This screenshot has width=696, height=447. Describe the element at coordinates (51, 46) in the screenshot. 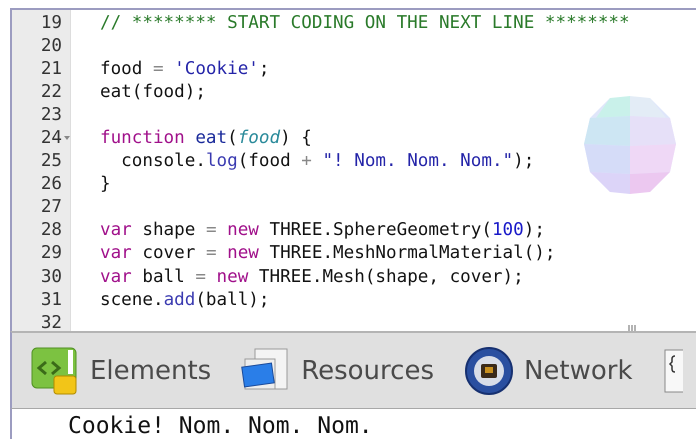

I see `line-number: 20` at that location.